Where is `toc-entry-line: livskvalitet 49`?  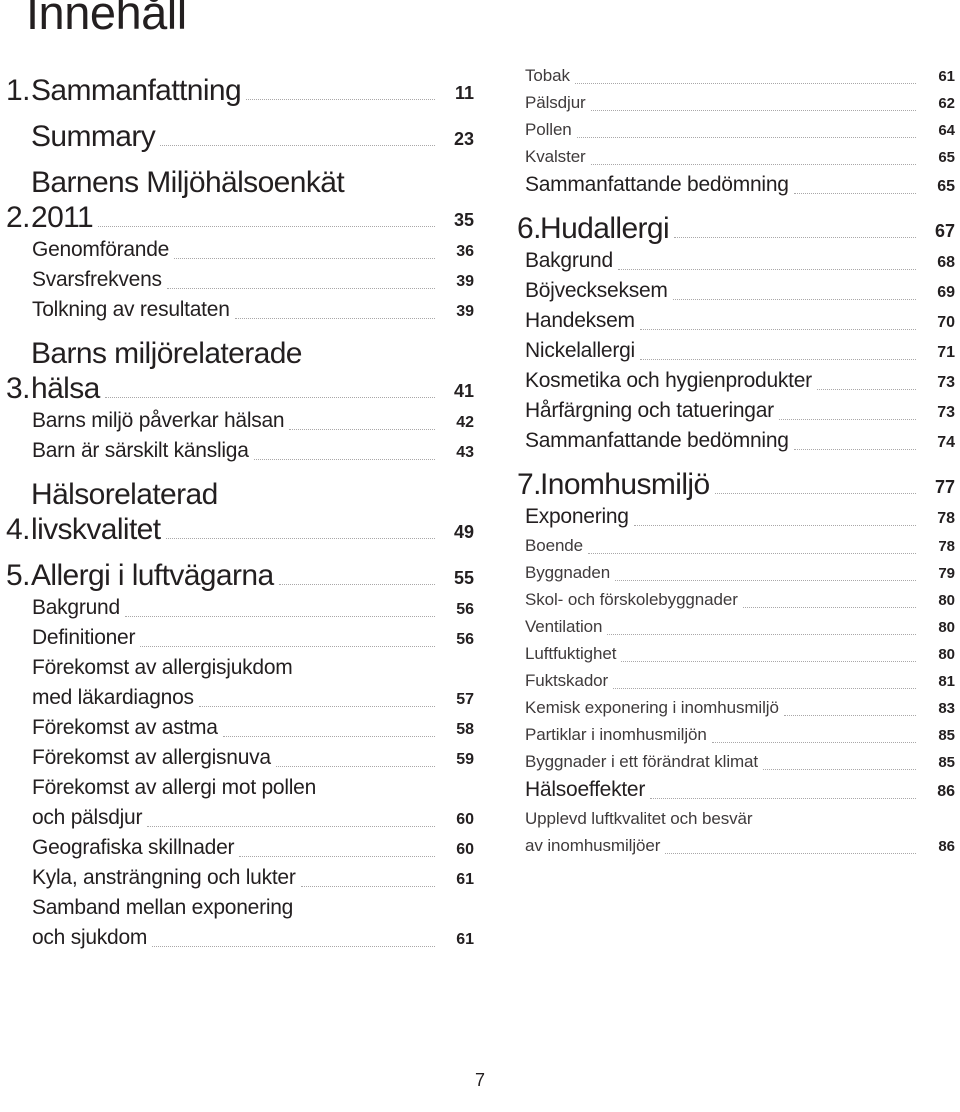 toc-entry-line: livskvalitet 49 is located at coordinates (252, 529).